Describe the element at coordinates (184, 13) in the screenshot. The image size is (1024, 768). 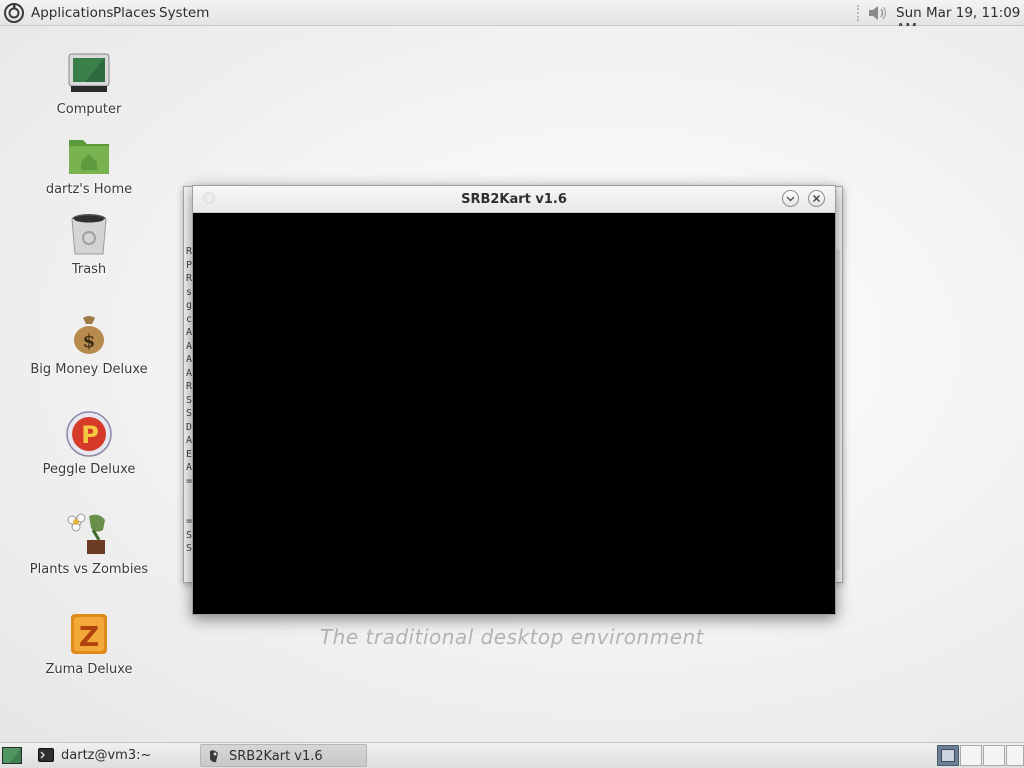
I see `menu-system: System` at that location.